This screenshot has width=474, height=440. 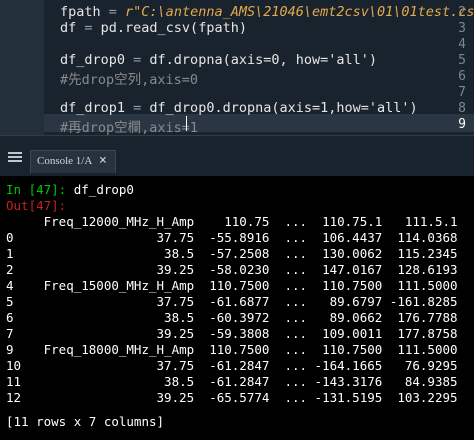 What do you see at coordinates (237, 156) in the screenshot?
I see `console-tab-bar: Console 1/A ×` at bounding box center [237, 156].